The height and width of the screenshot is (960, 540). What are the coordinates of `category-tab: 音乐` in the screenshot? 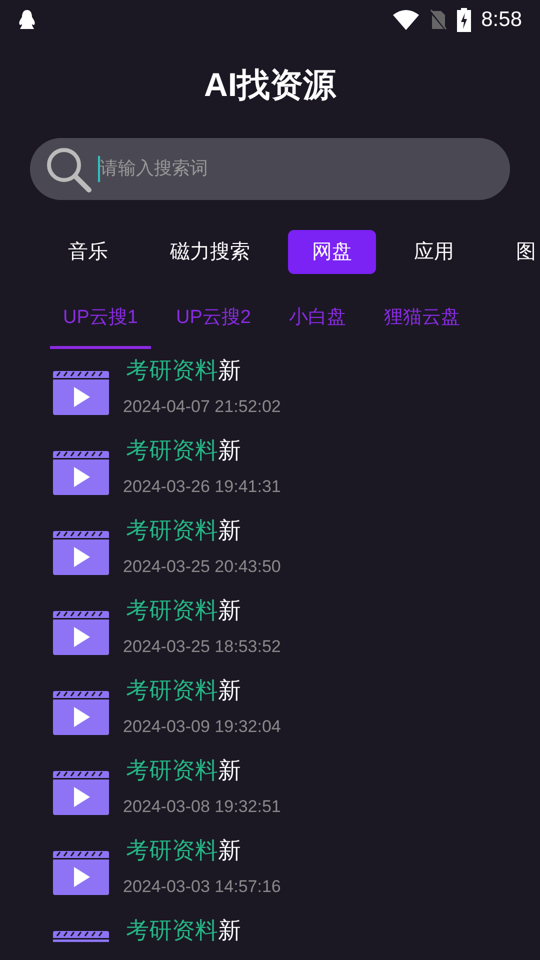 It's located at (88, 252).